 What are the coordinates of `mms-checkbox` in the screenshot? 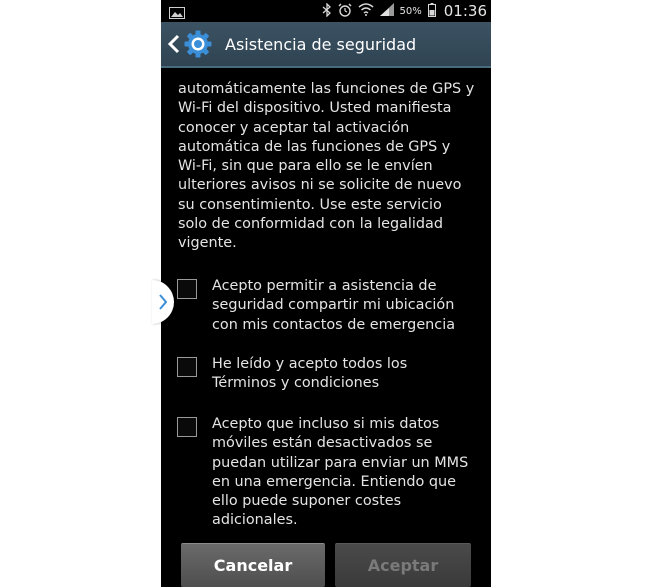 It's located at (187, 427).